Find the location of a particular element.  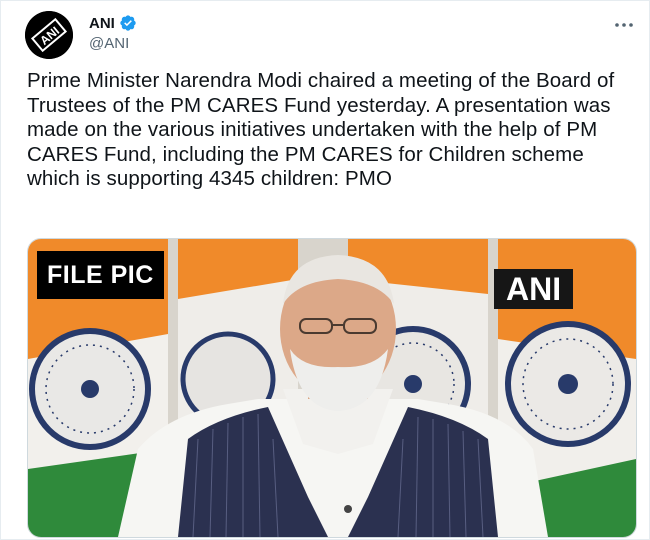

display-name-row: ANI is located at coordinates (113, 23).